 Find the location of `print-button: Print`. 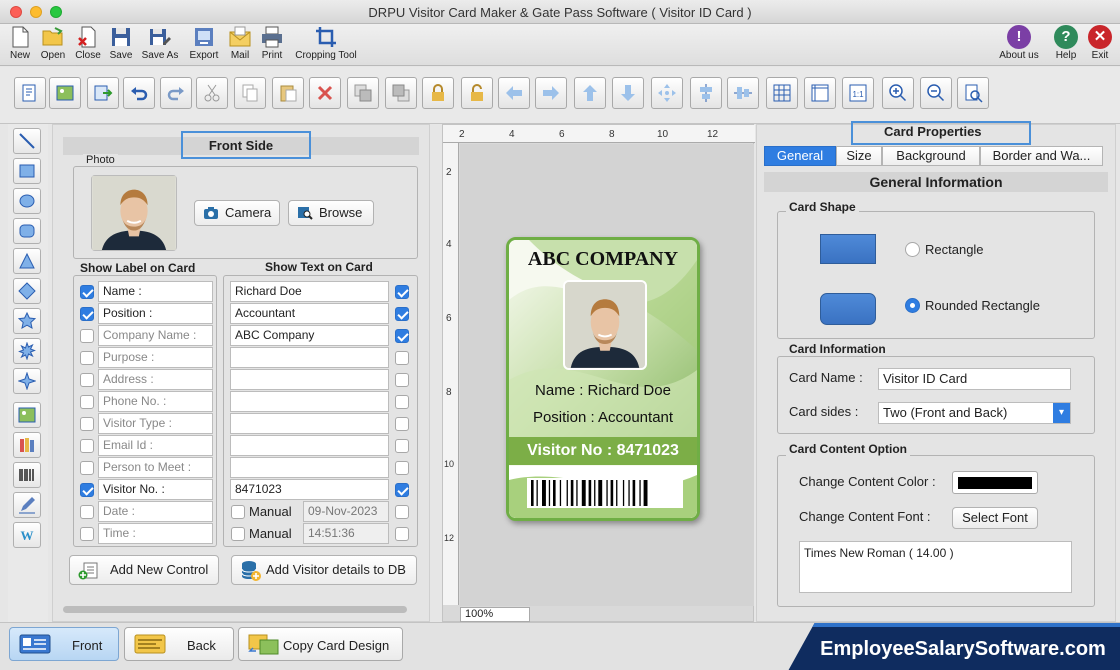

print-button: Print is located at coordinates (272, 43).